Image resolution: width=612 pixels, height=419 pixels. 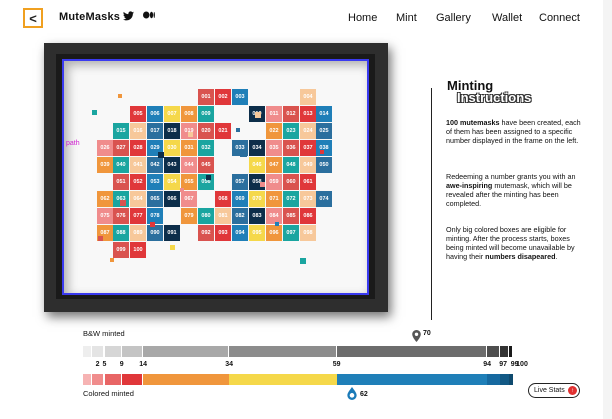 I want to click on nav-connect: Connect, so click(x=559, y=18).